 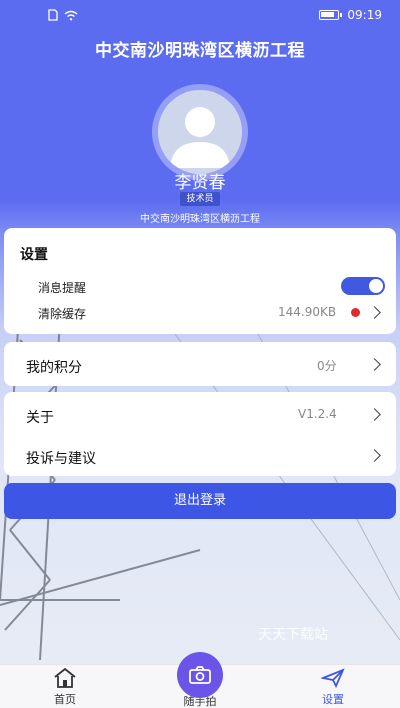 I want to click on battery-icon, so click(x=331, y=15).